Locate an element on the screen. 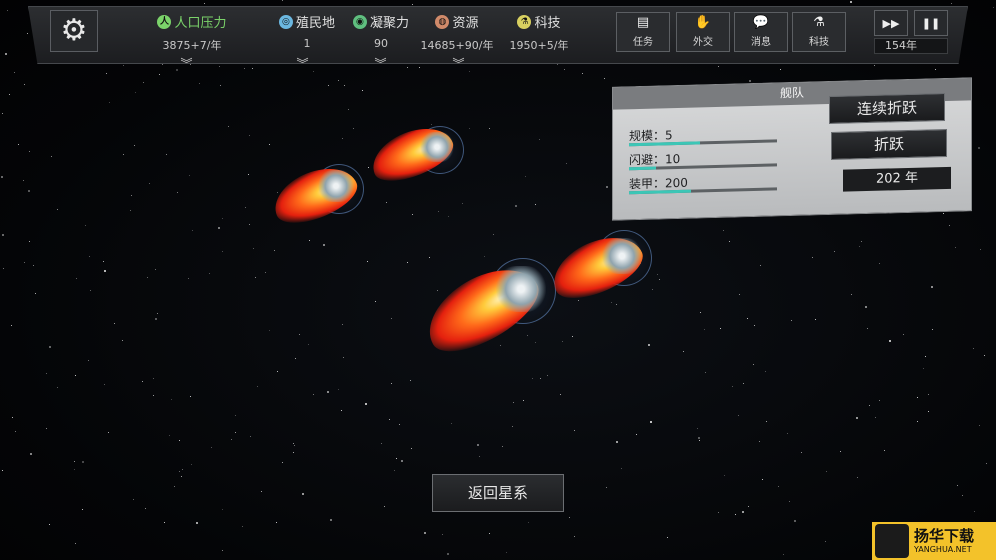  cohesion-value: 90 is located at coordinates (381, 43).